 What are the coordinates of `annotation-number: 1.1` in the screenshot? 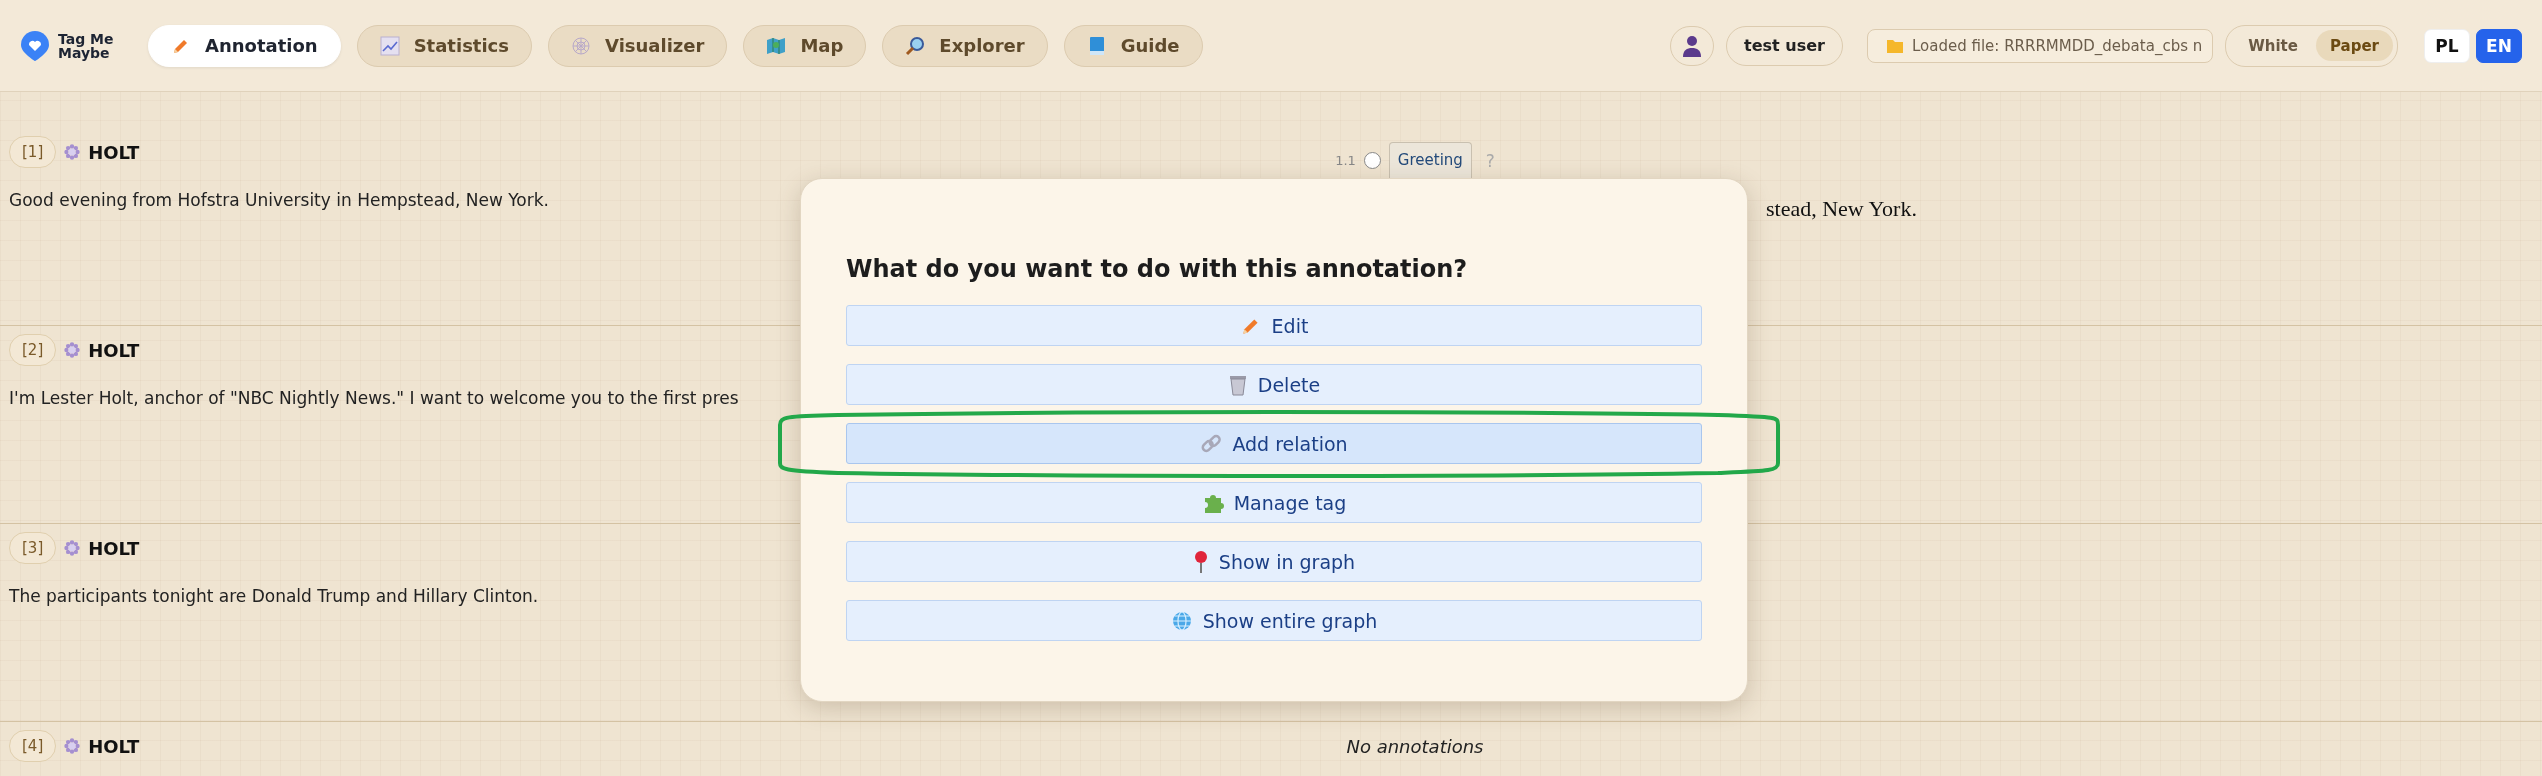 It's located at (1345, 160).